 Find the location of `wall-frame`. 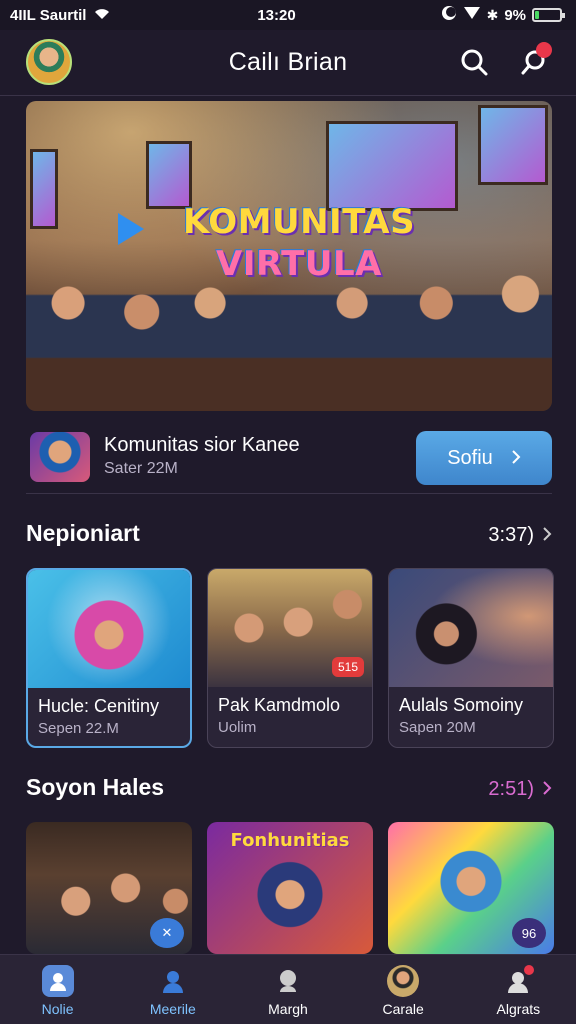

wall-frame is located at coordinates (169, 175).